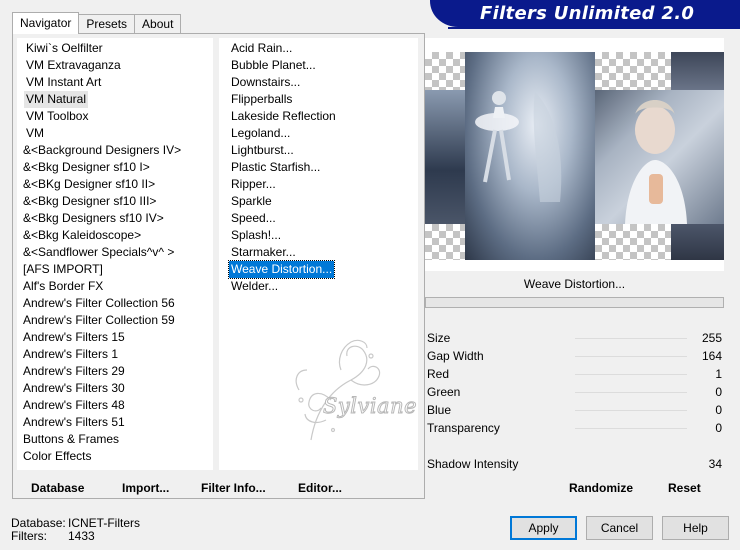  I want to click on param-name: Transparency, so click(463, 428).